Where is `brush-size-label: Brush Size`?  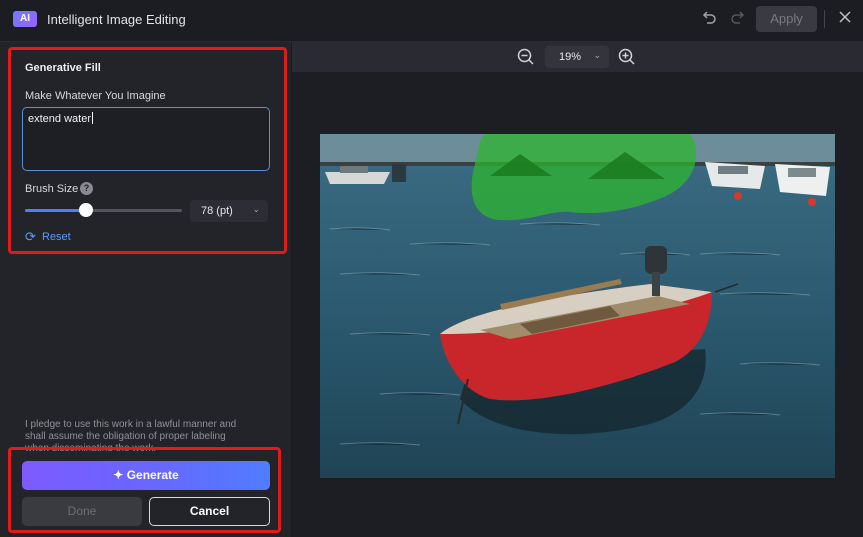
brush-size-label: Brush Size is located at coordinates (52, 189).